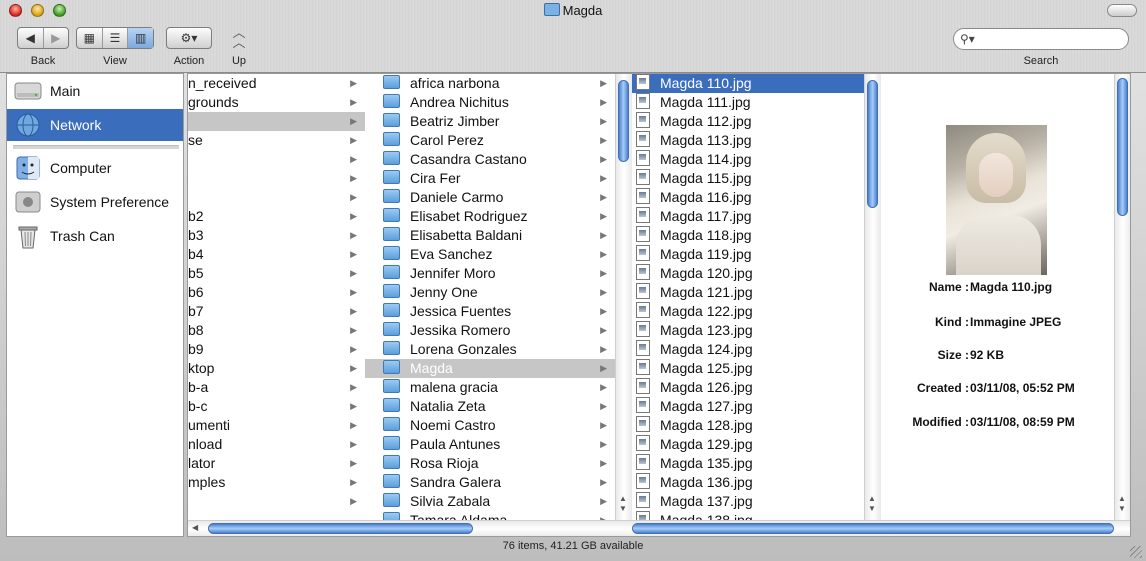 The height and width of the screenshot is (561, 1146). I want to click on up-button: ︿ ︿, so click(239, 38).